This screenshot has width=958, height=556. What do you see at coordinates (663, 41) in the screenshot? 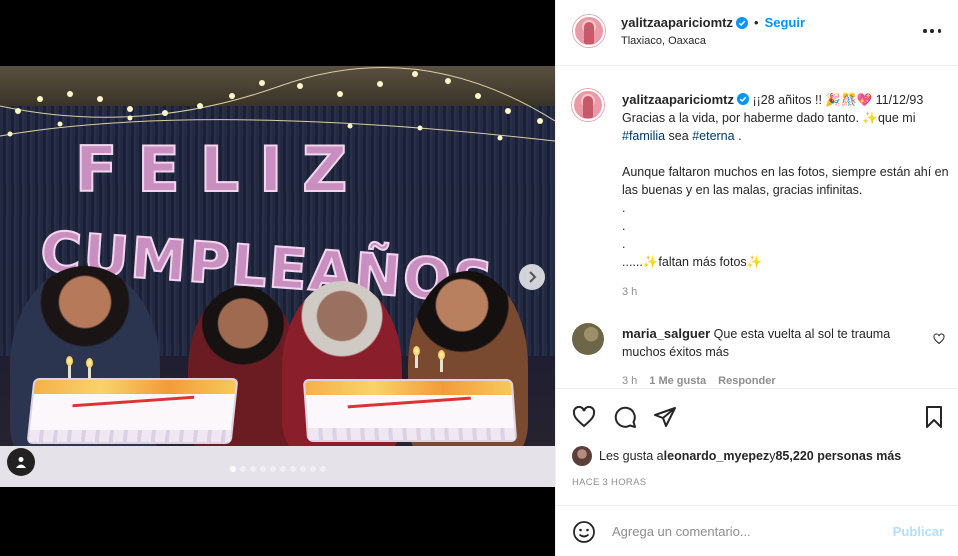
I see `post-location: Tlaxiaco, Oaxaca` at bounding box center [663, 41].